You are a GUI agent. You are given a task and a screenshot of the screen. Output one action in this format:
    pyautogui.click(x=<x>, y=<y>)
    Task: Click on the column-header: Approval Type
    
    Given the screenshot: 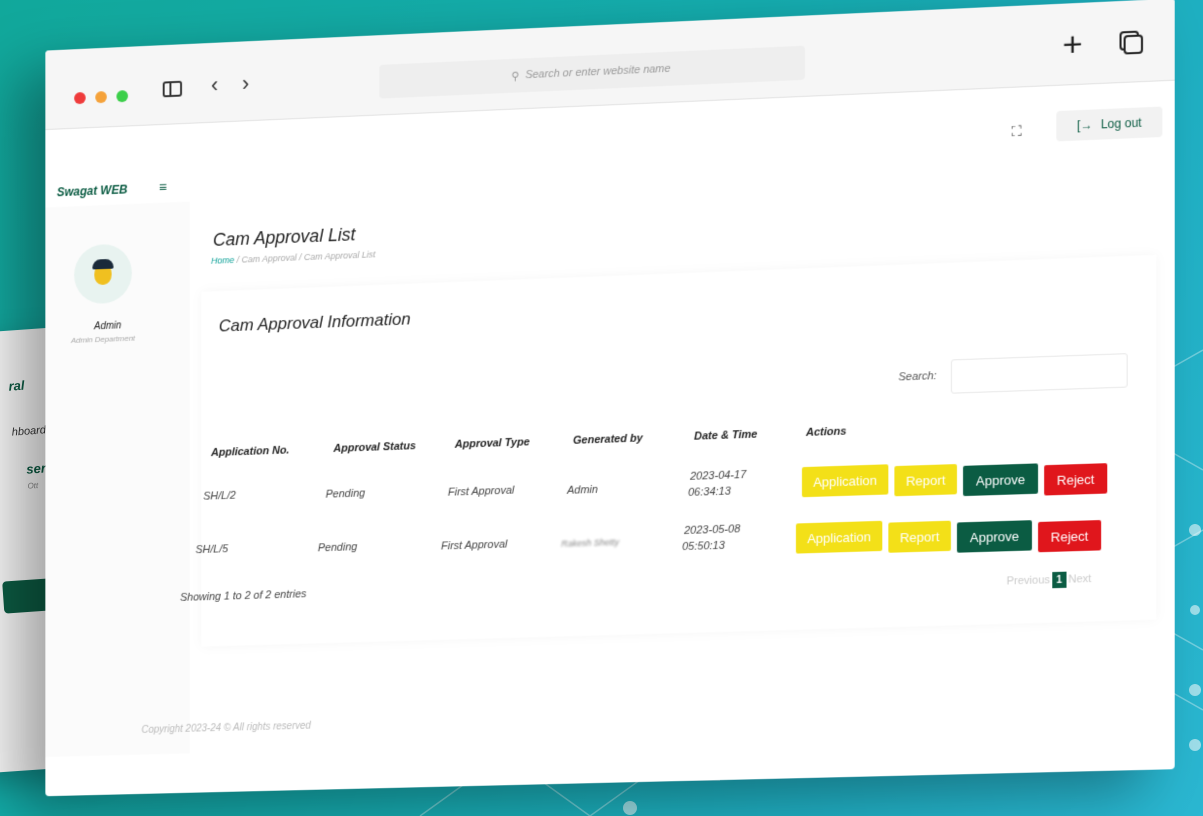 What is the action you would take?
    pyautogui.click(x=492, y=443)
    